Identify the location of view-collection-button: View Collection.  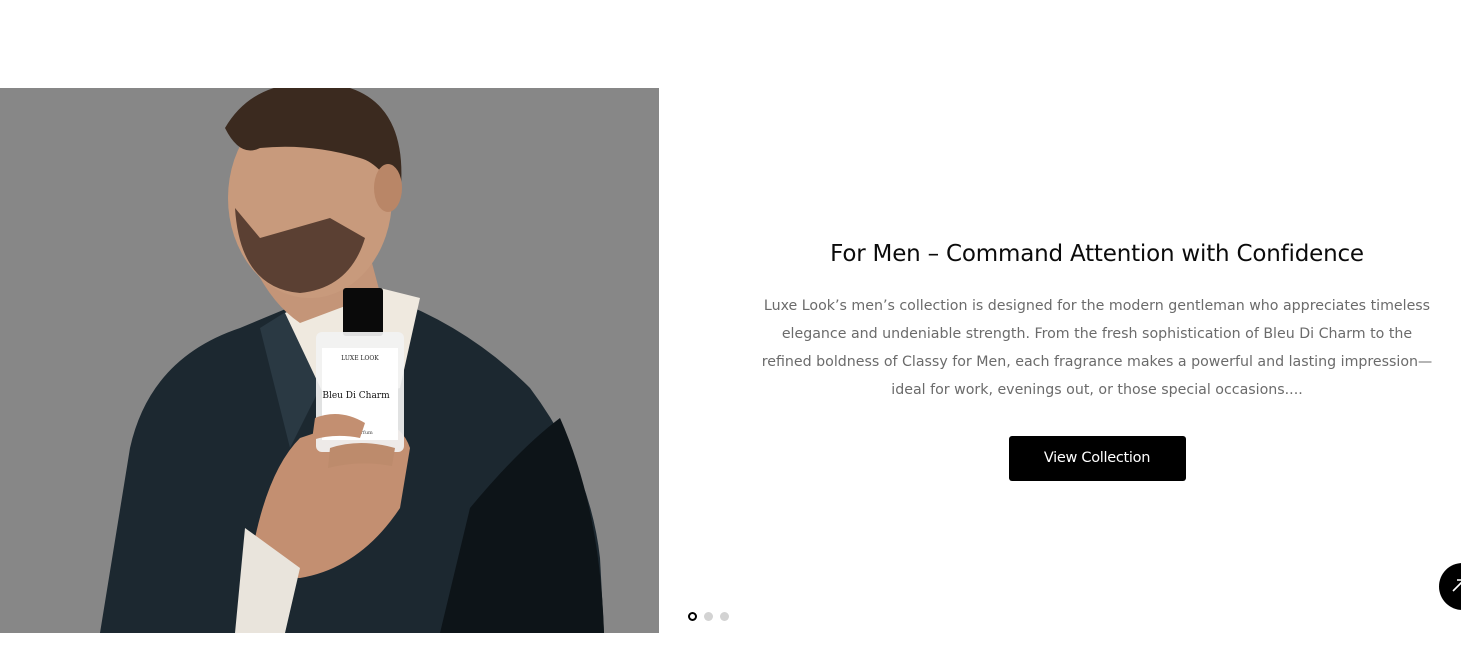
(1097, 458).